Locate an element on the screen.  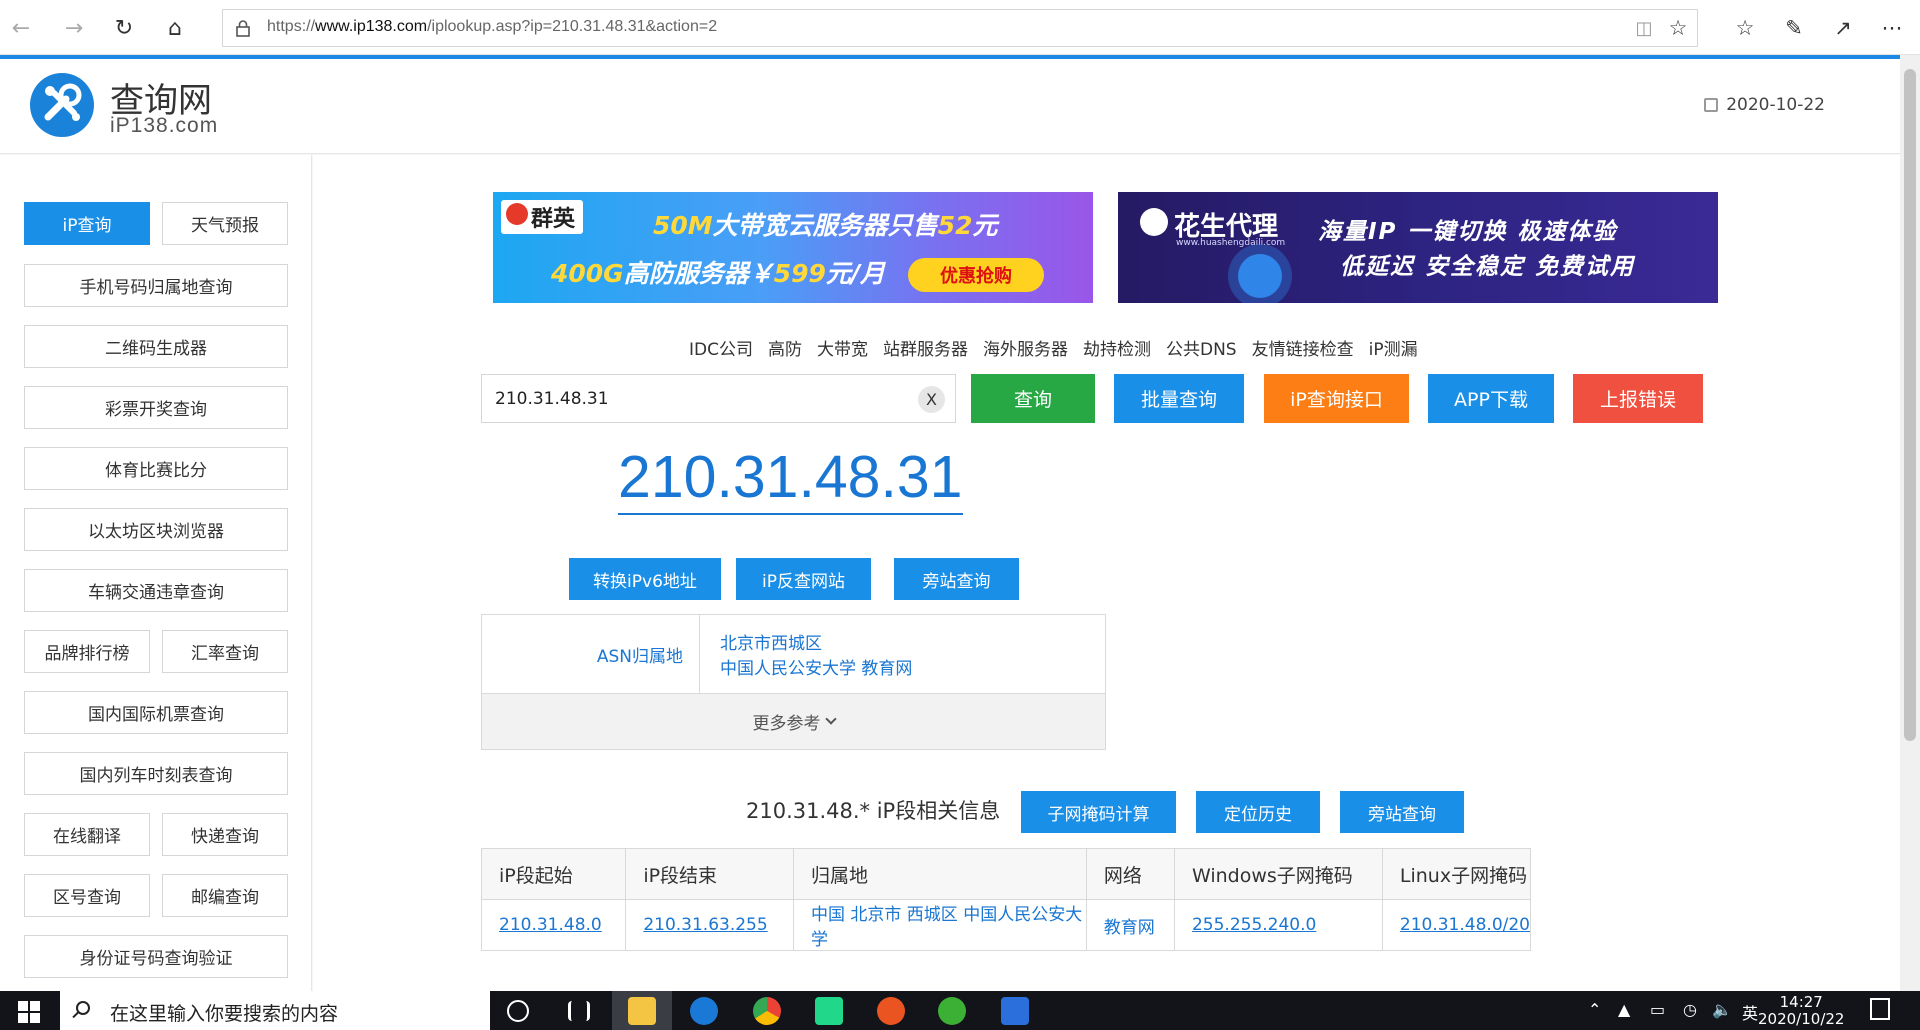
scroll-thumb is located at coordinates (1910, 405).